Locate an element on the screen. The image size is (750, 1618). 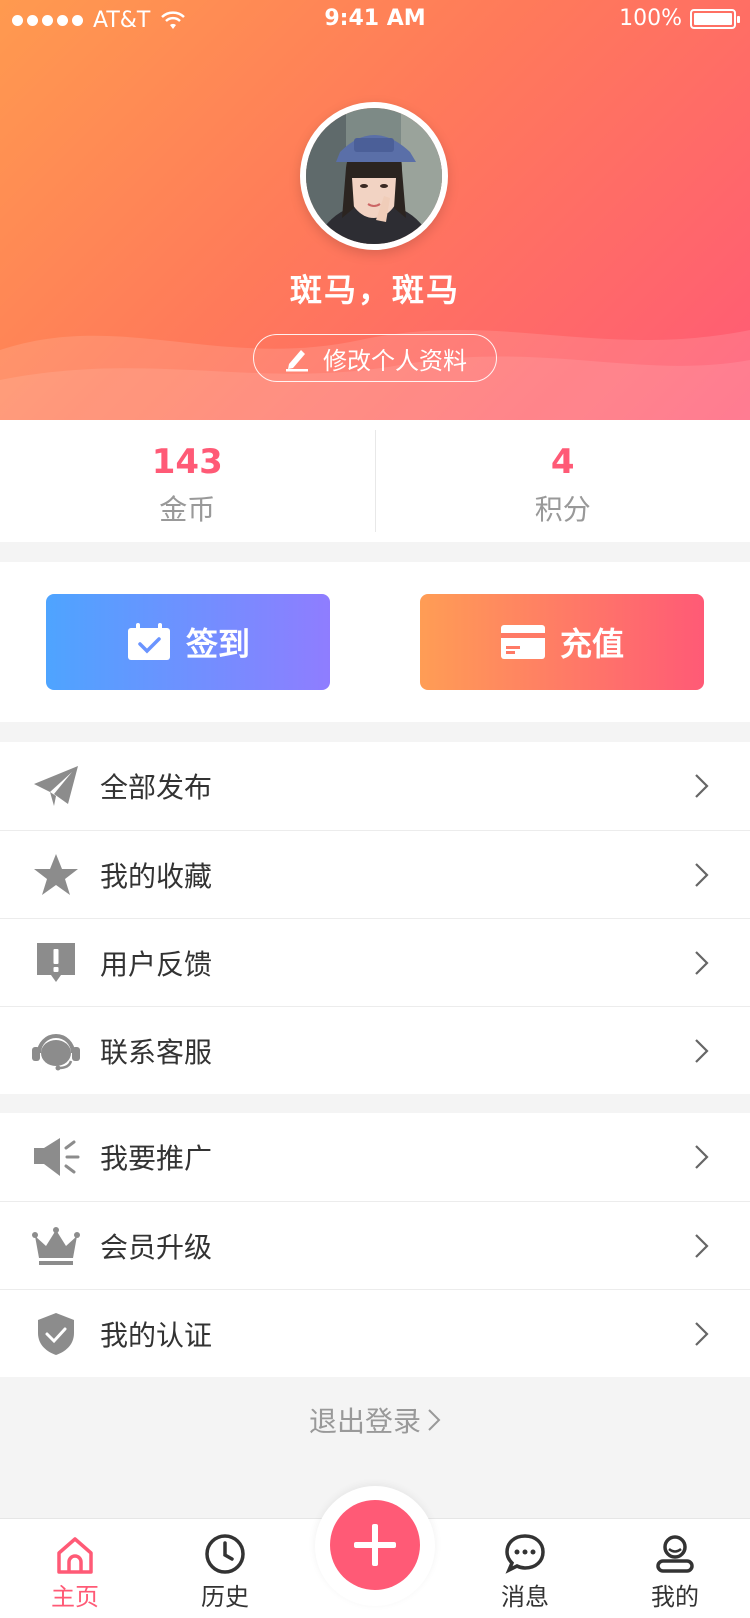
menu-item-all-posts: 全部发布 is located at coordinates (375, 786).